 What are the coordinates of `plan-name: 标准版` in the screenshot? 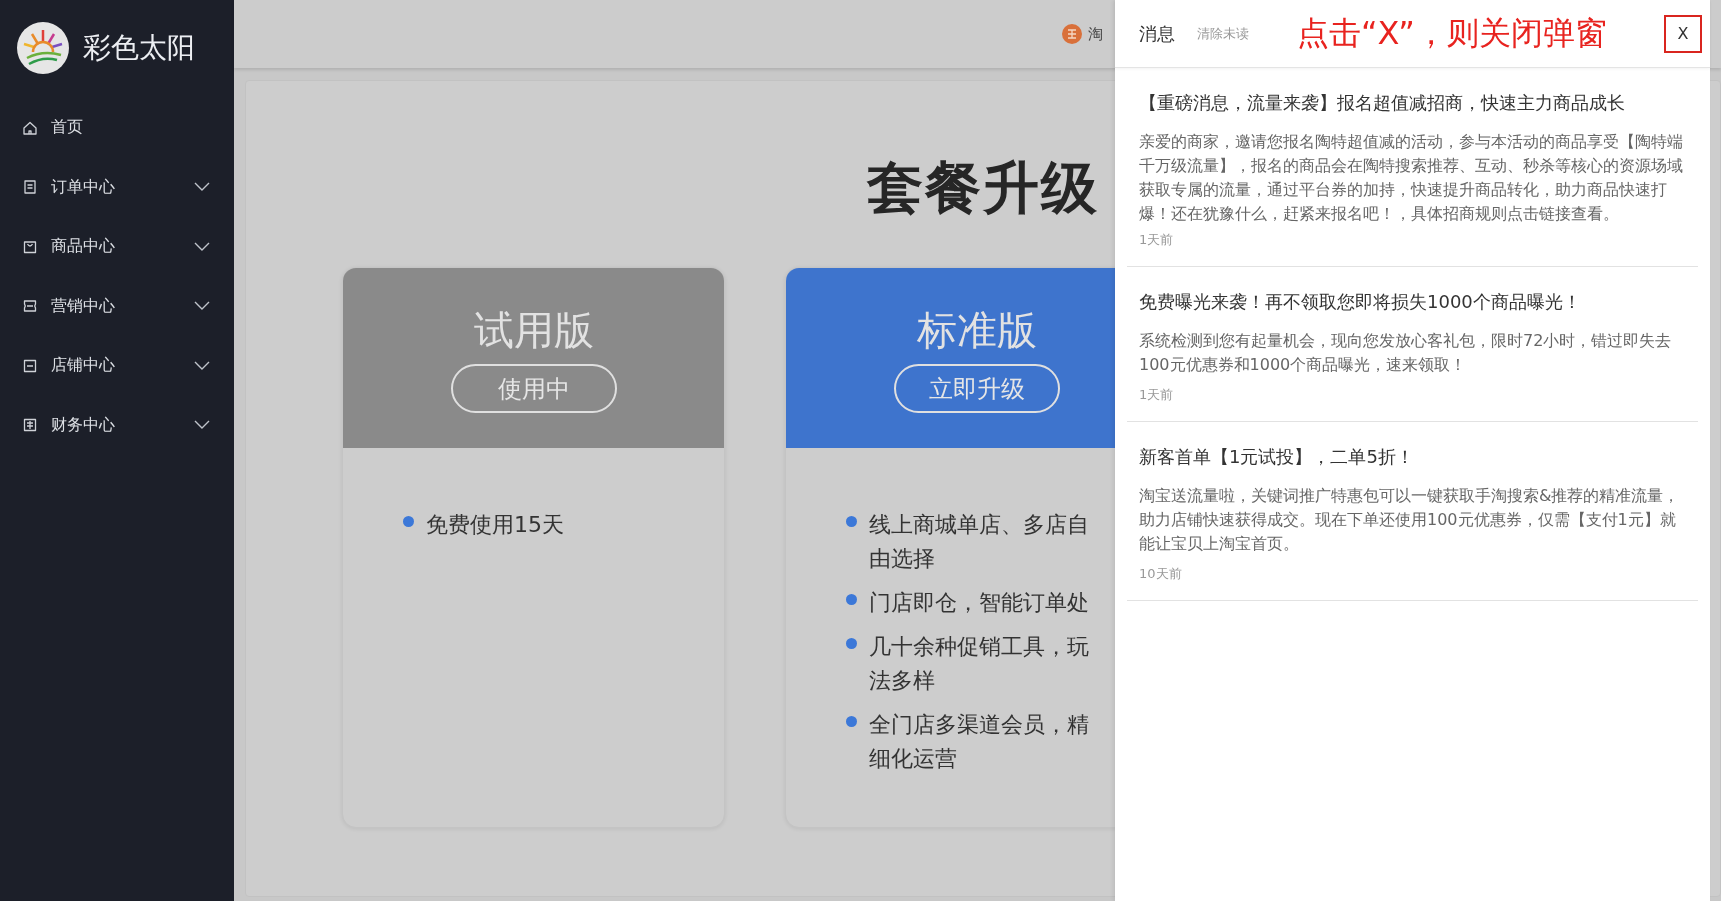 It's located at (976, 330).